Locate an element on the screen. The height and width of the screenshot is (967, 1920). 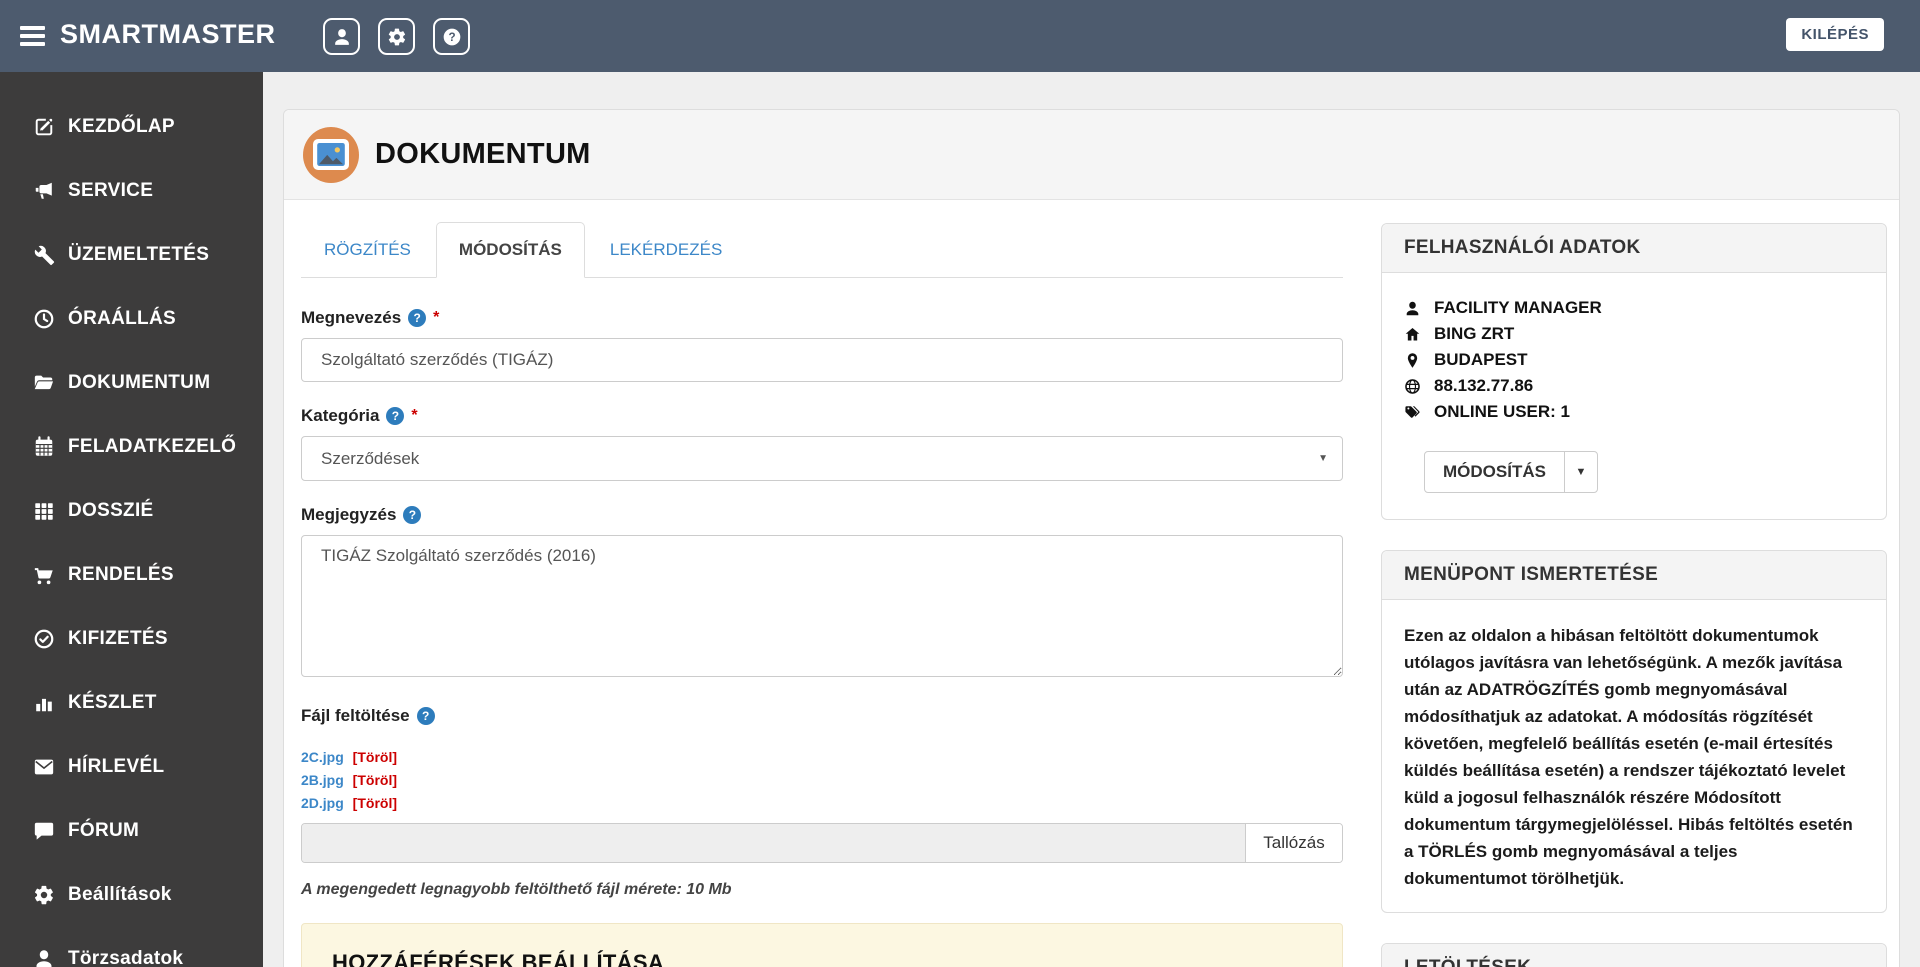
sidebar-item-uzemeltetes: ÜZEMELTETÉS is located at coordinates (131, 255).